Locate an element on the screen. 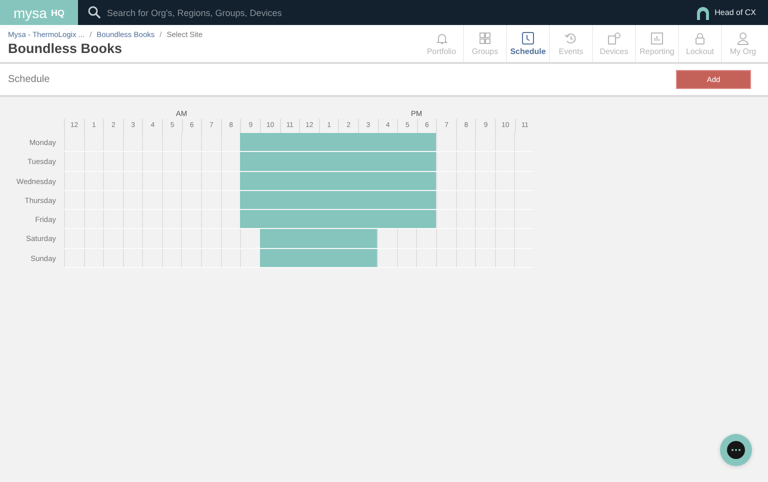  chat-button is located at coordinates (736, 450).